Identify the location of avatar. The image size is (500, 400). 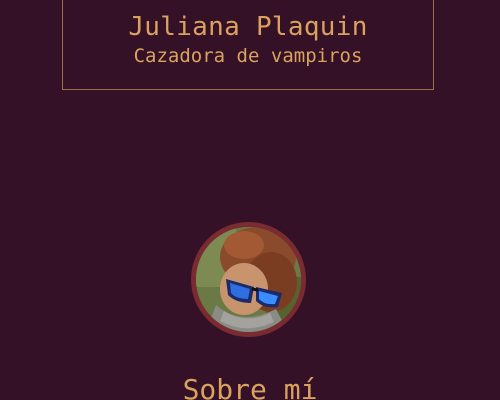
(248, 279).